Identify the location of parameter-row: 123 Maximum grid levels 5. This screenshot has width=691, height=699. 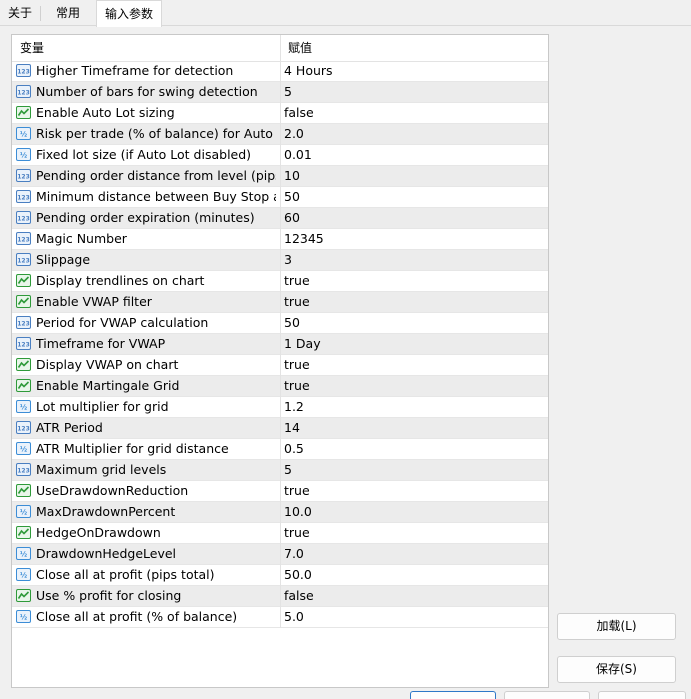
(280, 470).